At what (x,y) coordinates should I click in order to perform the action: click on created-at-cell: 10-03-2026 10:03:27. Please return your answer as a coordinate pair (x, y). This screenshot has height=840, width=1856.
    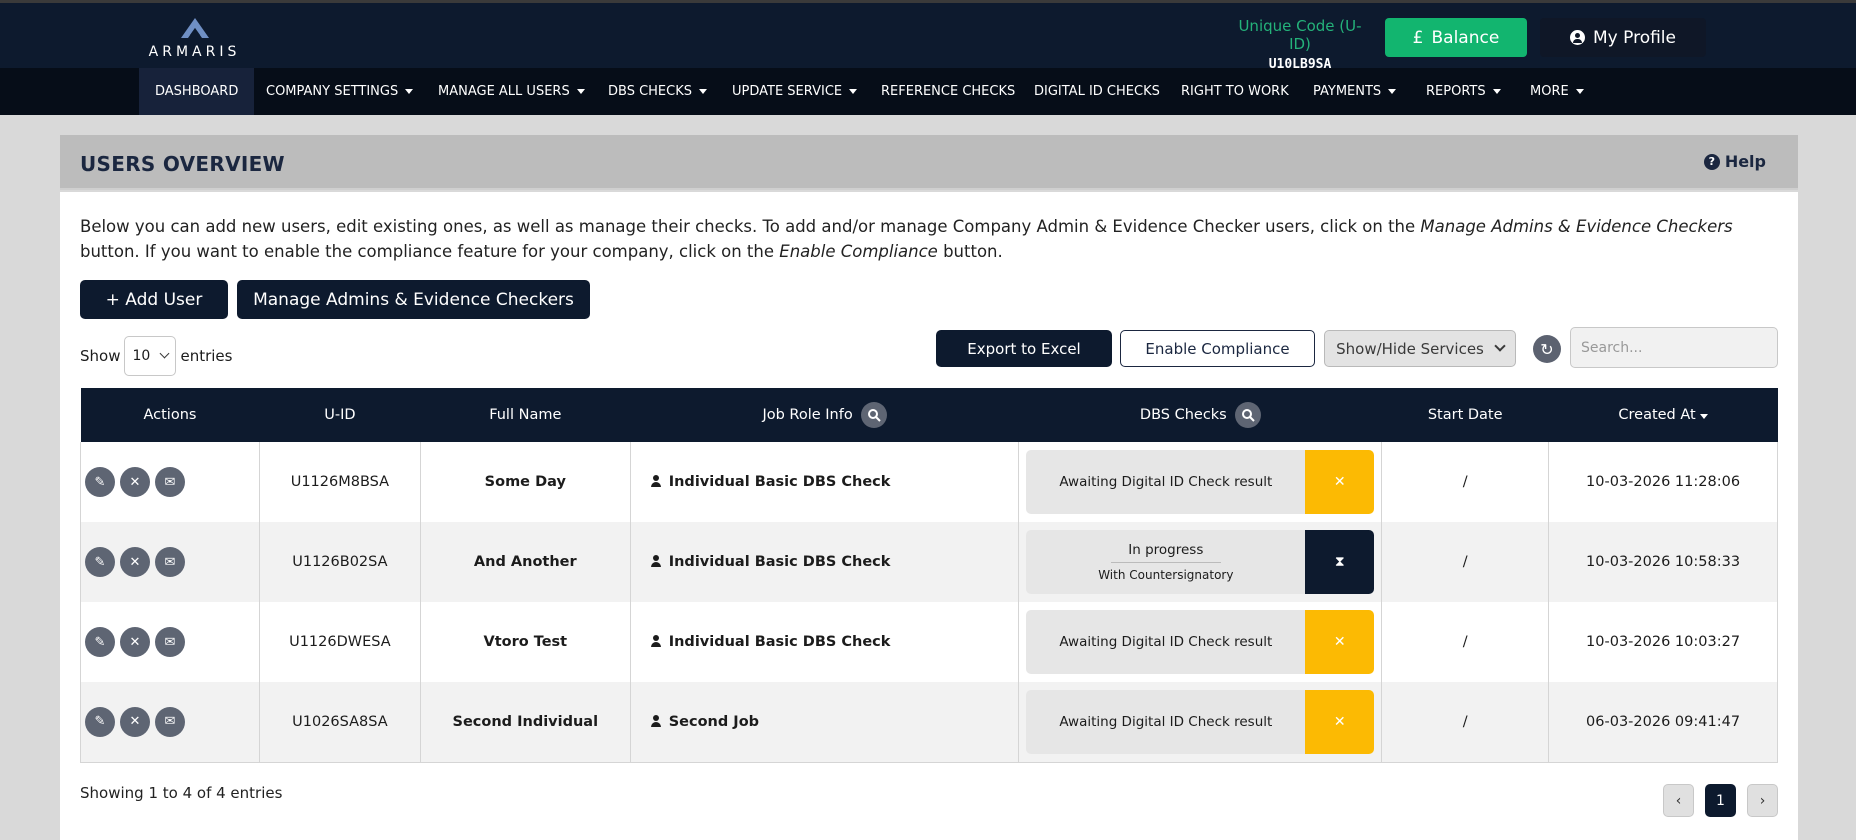
    Looking at the image, I should click on (1663, 642).